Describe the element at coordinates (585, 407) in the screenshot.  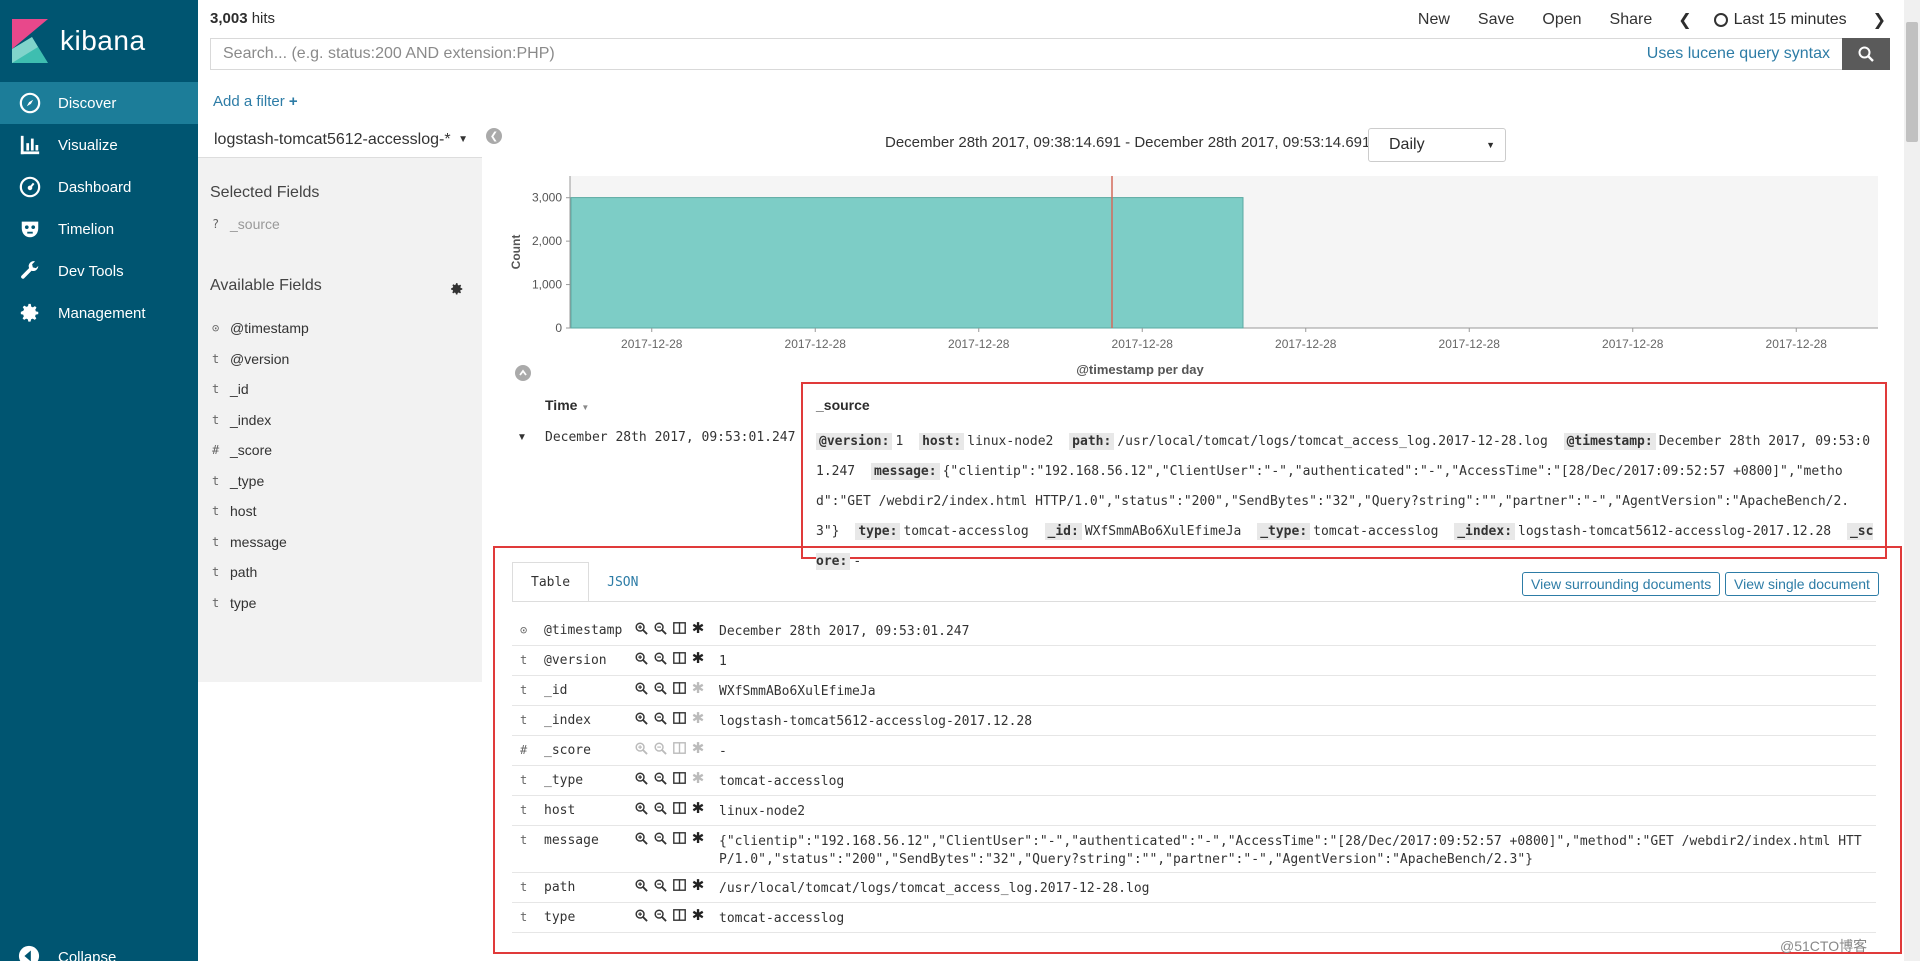
I see `sort-caret-icon: ▼` at that location.